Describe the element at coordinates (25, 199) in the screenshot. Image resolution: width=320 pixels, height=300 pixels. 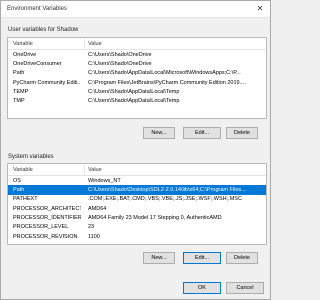
I see `variable-name: PATHEXT` at that location.